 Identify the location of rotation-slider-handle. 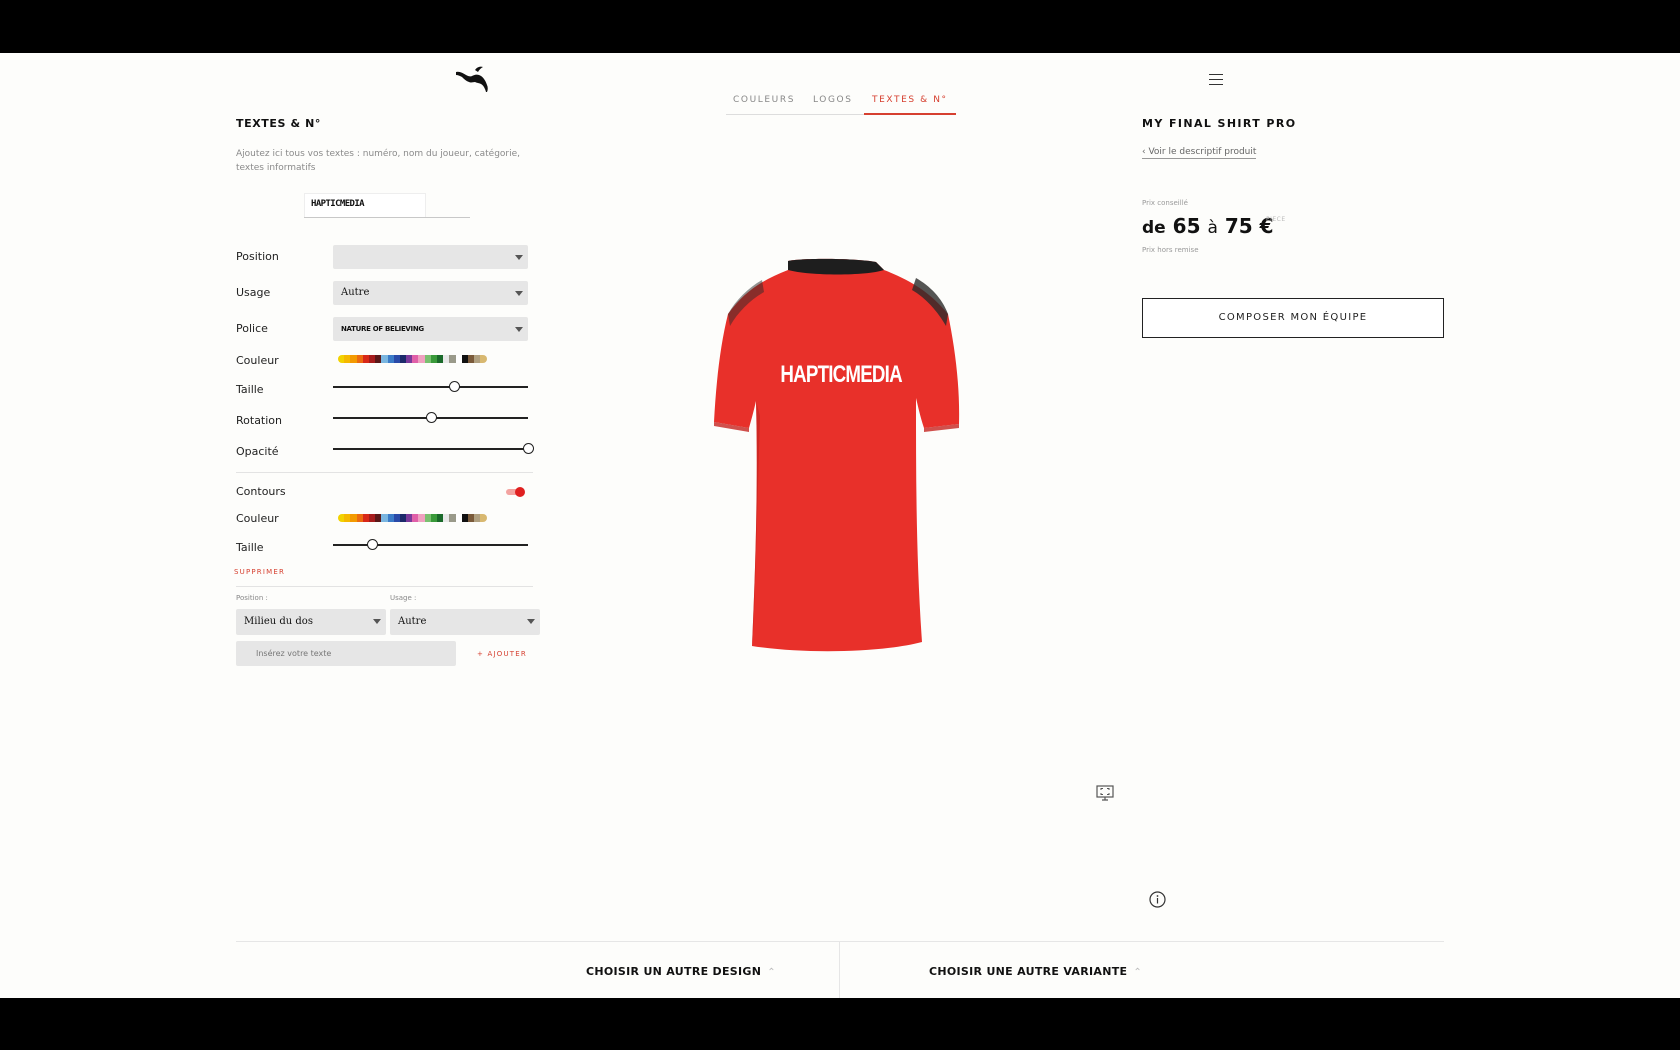
(431, 417).